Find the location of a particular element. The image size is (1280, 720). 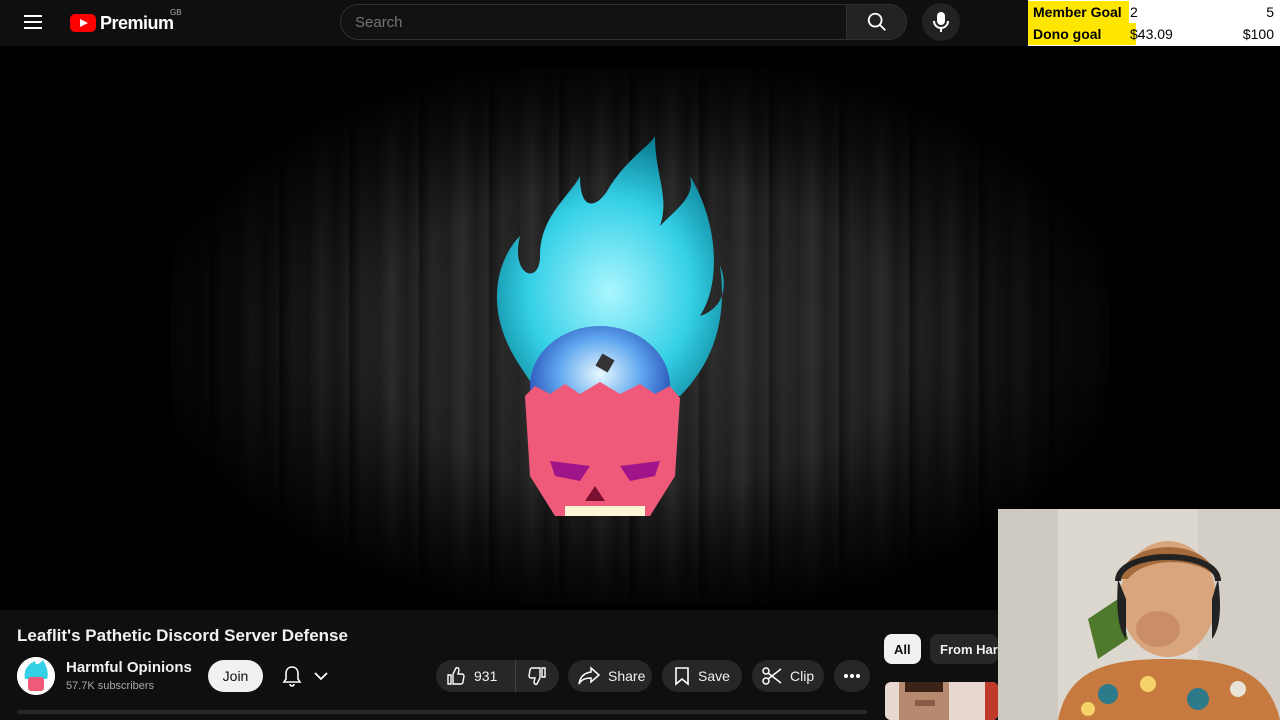

like-button: 931 is located at coordinates (476, 676).